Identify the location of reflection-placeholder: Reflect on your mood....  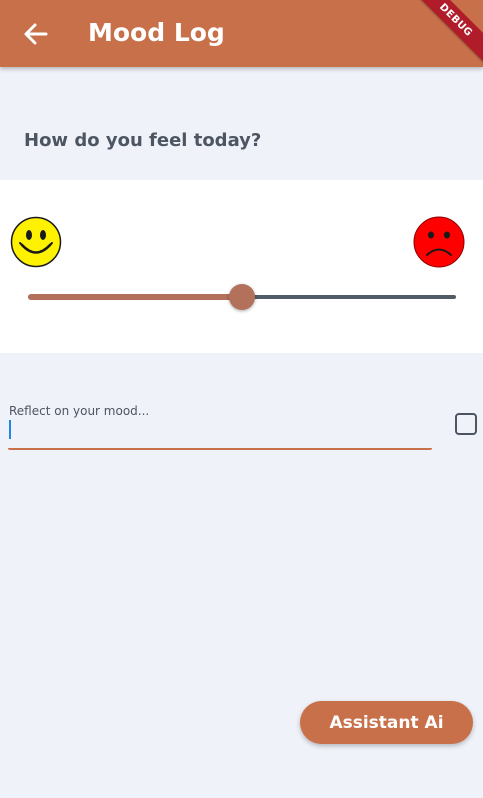
(79, 411).